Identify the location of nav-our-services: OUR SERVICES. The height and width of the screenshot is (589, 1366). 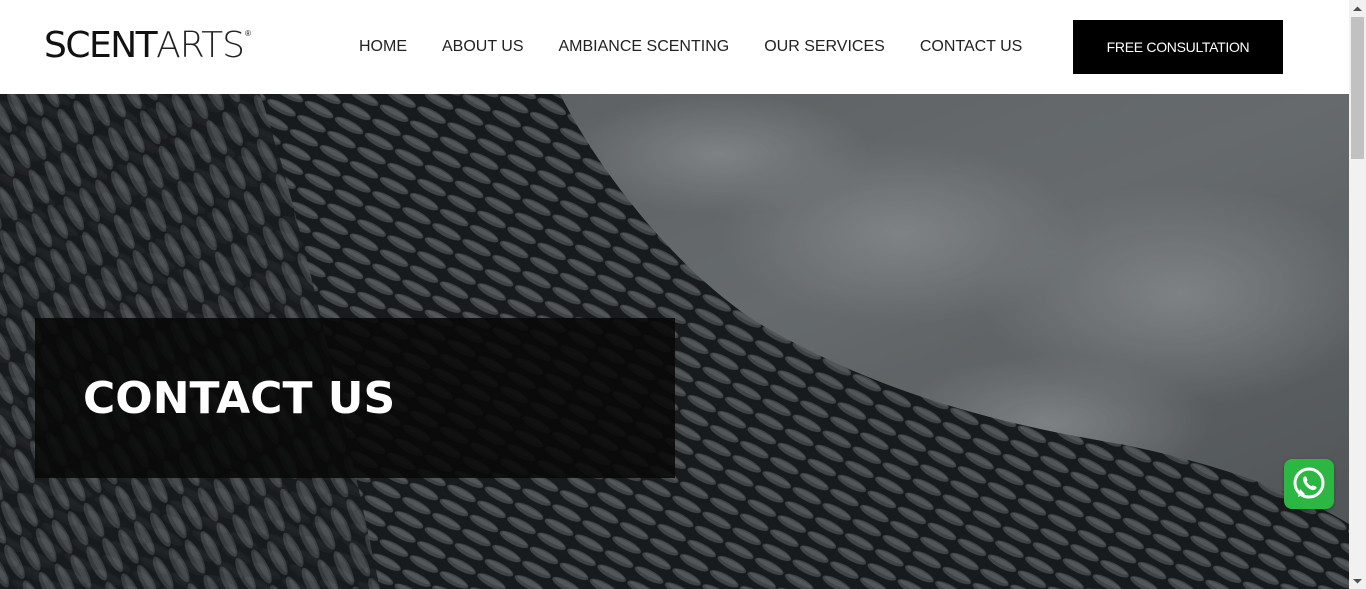
(824, 47).